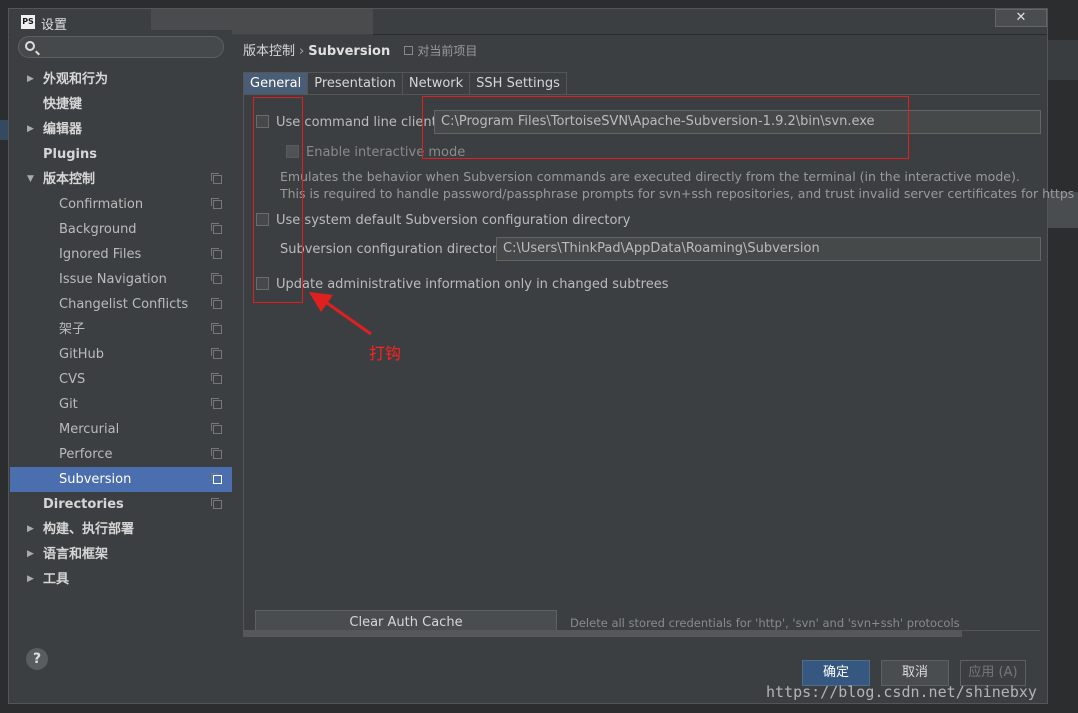  I want to click on project-scope-label: 对当前项目, so click(440, 51).